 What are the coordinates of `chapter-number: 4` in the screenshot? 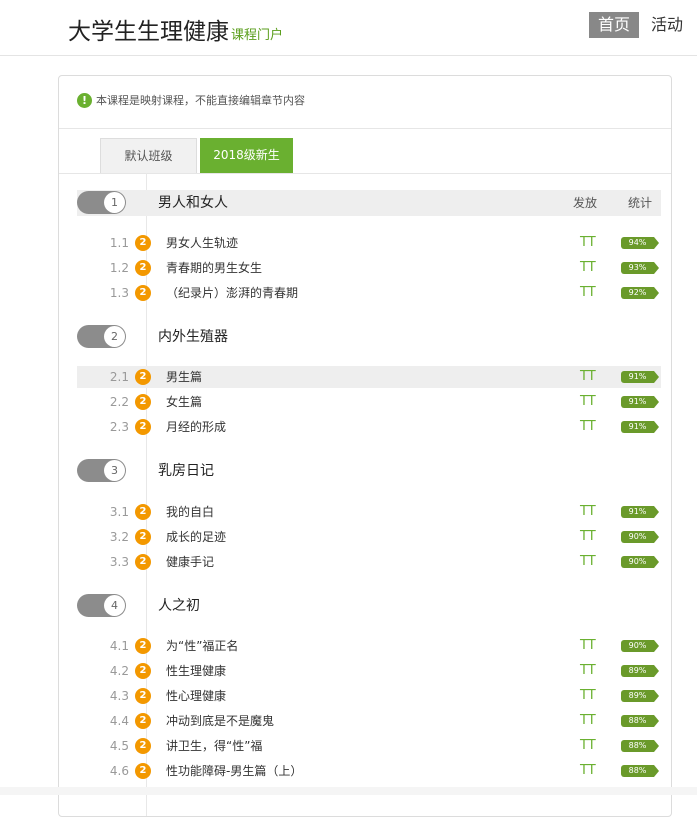 It's located at (114, 605).